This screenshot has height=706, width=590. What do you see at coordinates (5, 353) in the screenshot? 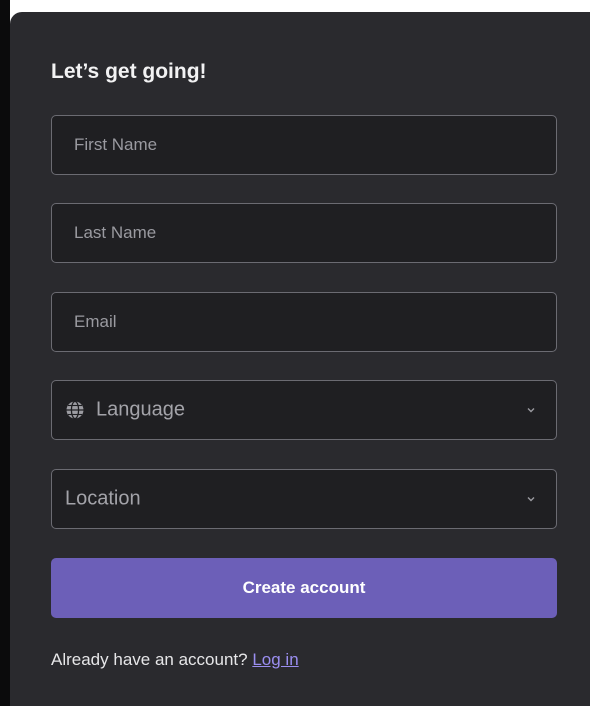
I see `window-edge` at bounding box center [5, 353].